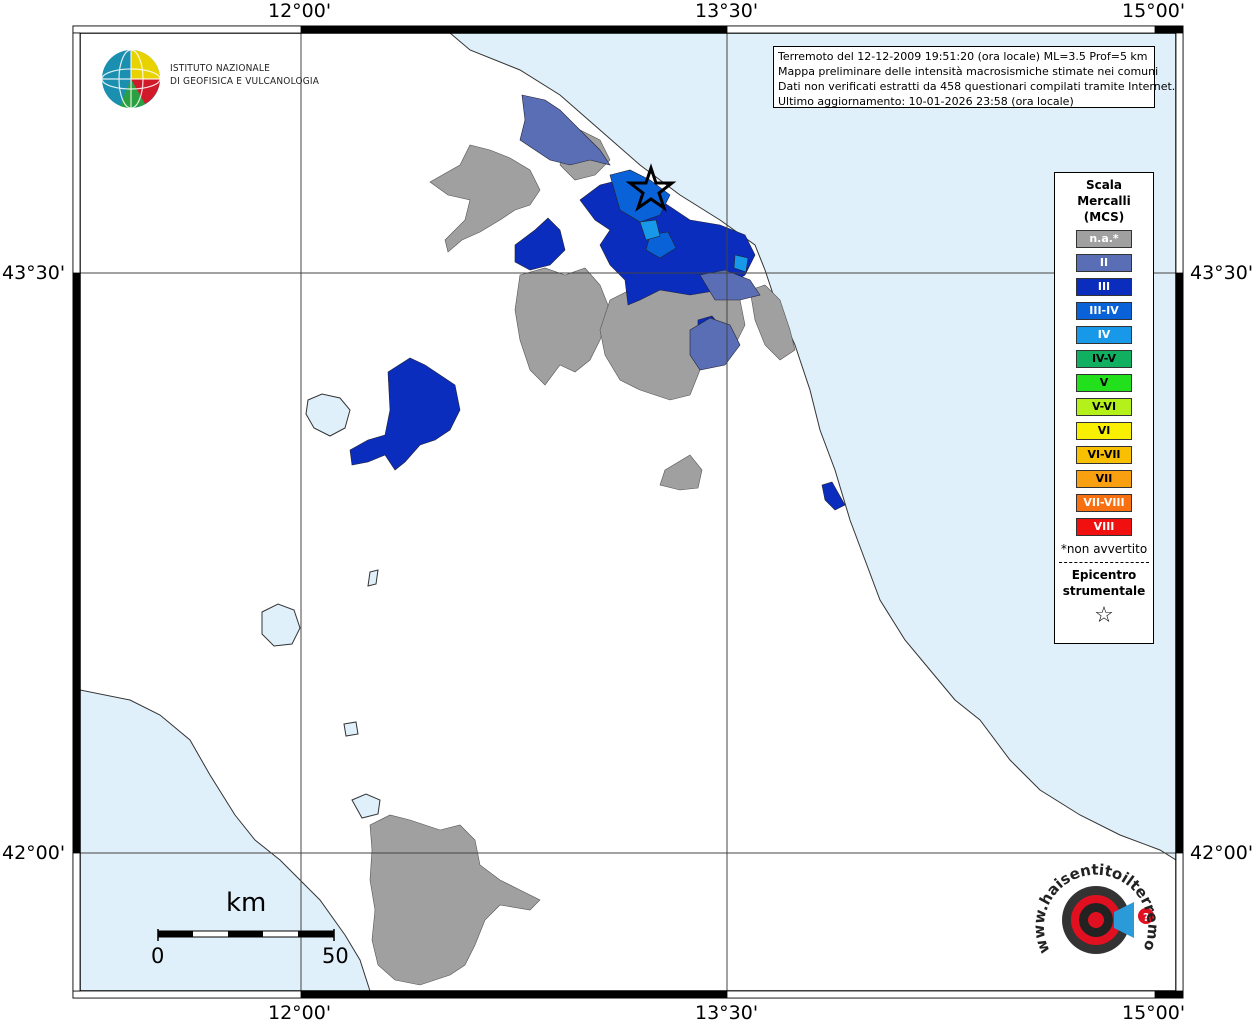  I want to click on legend-title-line-1: Scala, so click(1104, 185).